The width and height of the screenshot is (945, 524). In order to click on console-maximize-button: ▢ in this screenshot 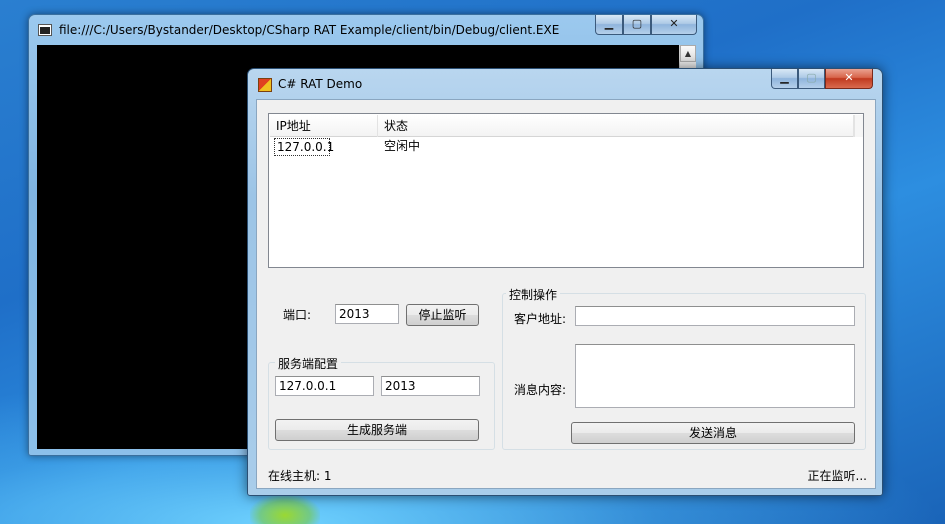, I will do `click(637, 25)`.